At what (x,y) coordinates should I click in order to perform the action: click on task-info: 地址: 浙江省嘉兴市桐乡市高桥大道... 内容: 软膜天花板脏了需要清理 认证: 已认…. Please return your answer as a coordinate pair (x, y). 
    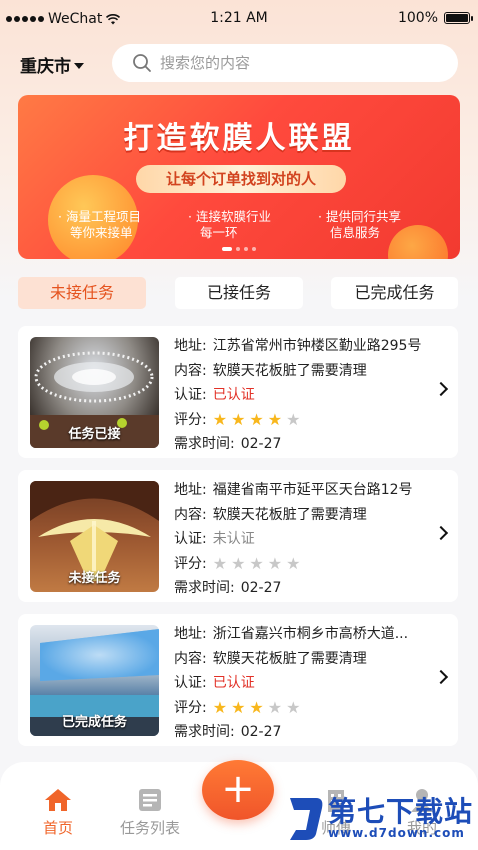
    Looking at the image, I should click on (309, 683).